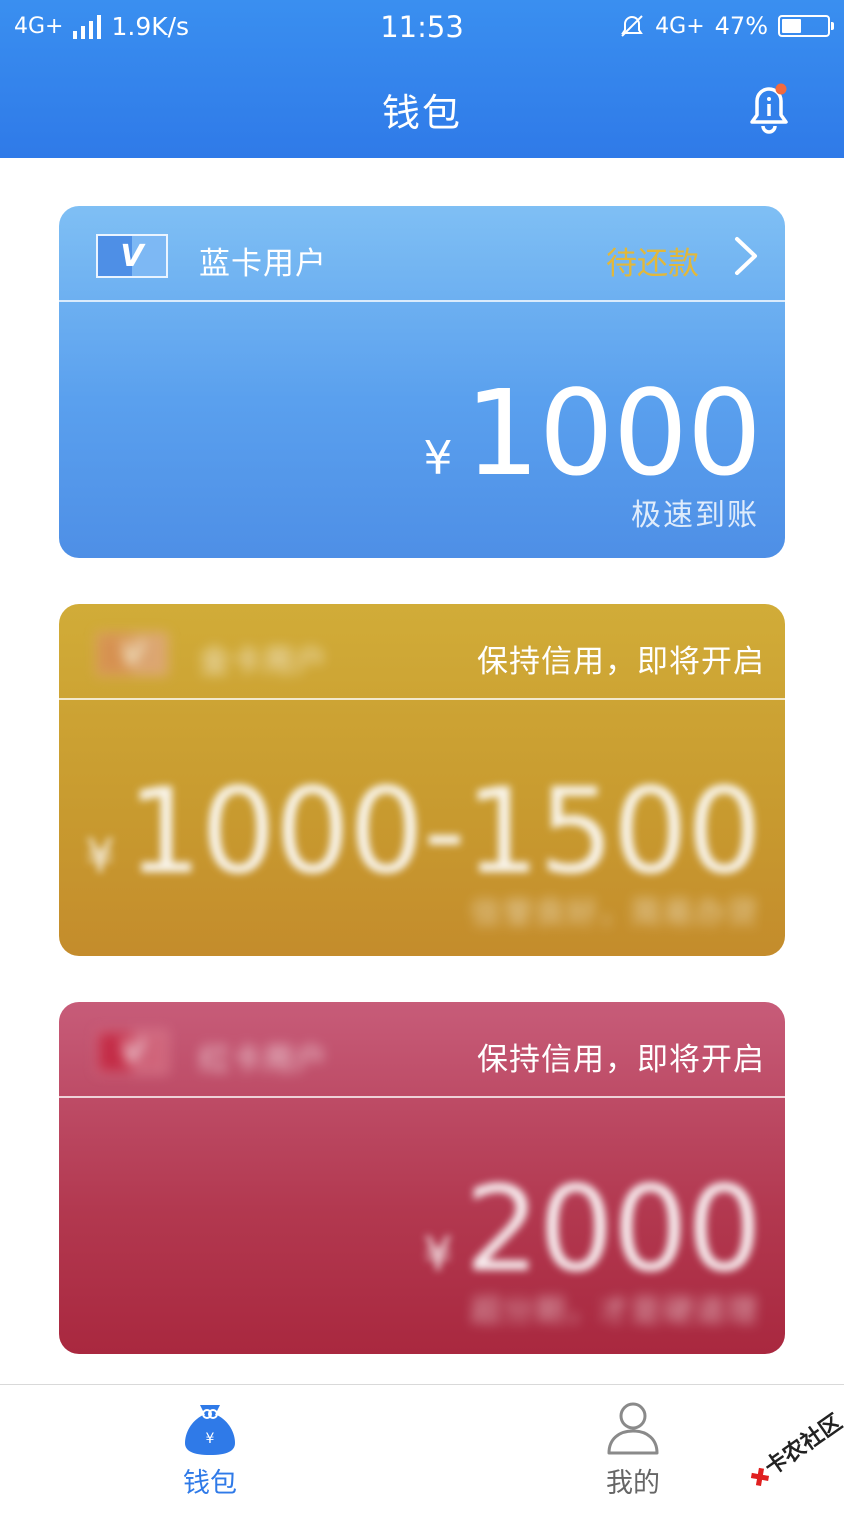  What do you see at coordinates (615, 1311) in the screenshot?
I see `card-note: 超分期，才是硬道理` at bounding box center [615, 1311].